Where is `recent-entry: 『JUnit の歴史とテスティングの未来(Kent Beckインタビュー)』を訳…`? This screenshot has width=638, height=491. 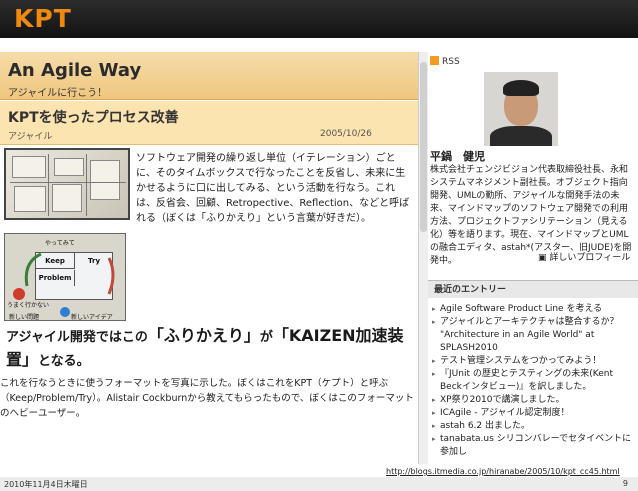 recent-entry: 『JUnit の歴史とテスティングの未来(Kent Beckインタビュー)』を訳… is located at coordinates (534, 381).